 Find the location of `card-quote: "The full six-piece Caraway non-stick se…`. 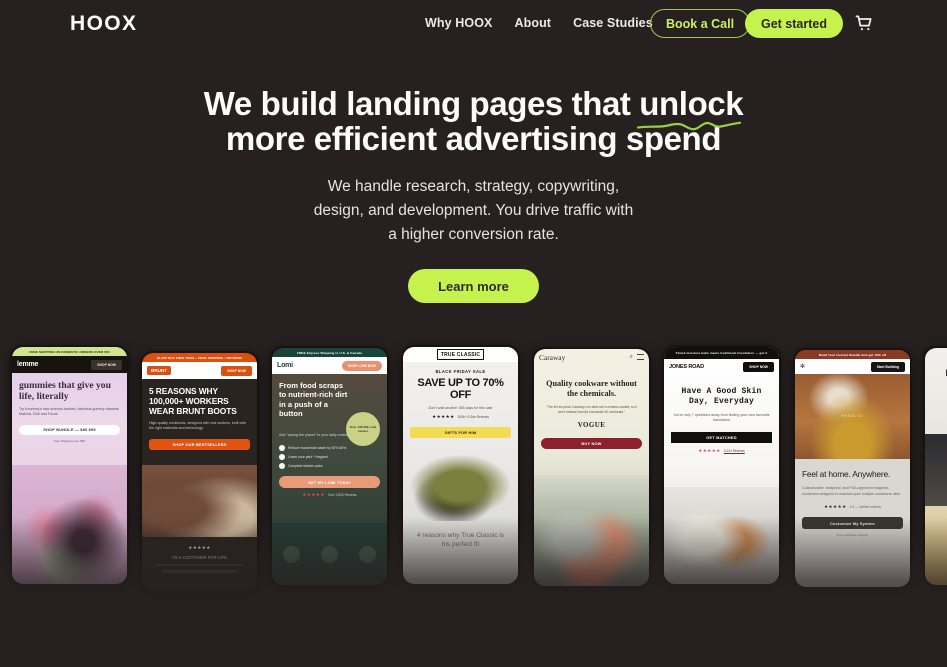

card-quote: "The full six-piece Caraway non-stick se… is located at coordinates (591, 409).